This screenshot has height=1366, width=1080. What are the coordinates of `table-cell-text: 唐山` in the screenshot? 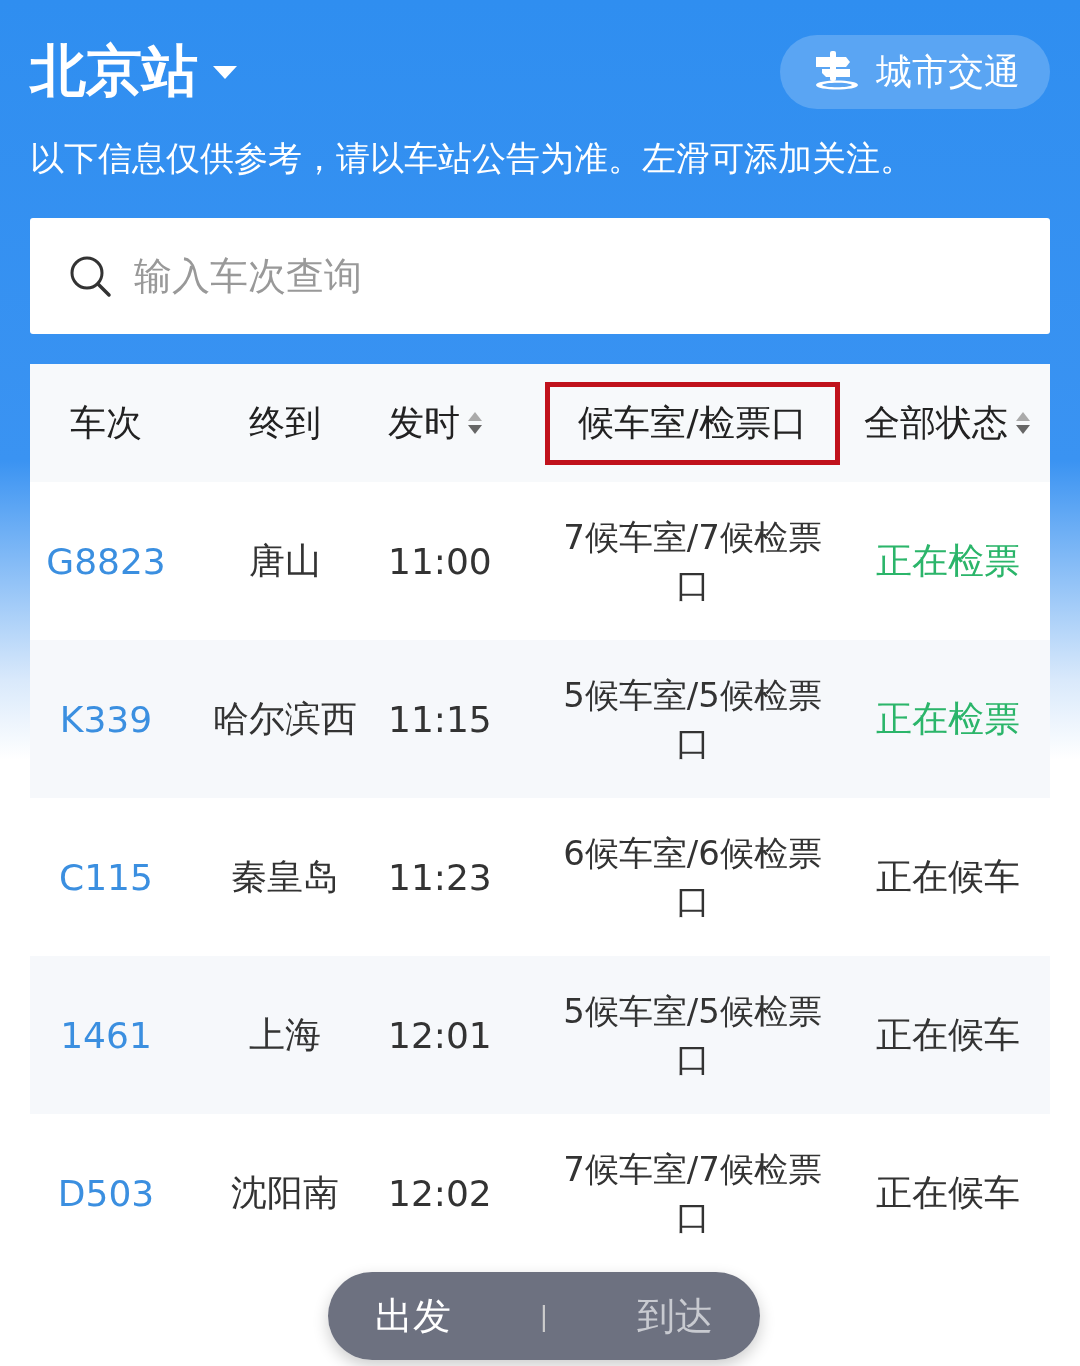 It's located at (285, 560).